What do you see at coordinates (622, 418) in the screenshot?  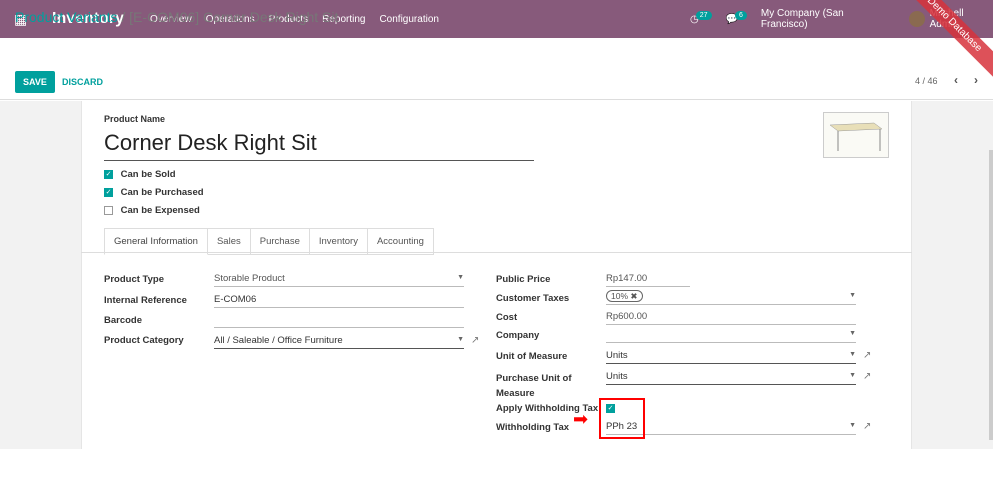 I see `highlight-box` at bounding box center [622, 418].